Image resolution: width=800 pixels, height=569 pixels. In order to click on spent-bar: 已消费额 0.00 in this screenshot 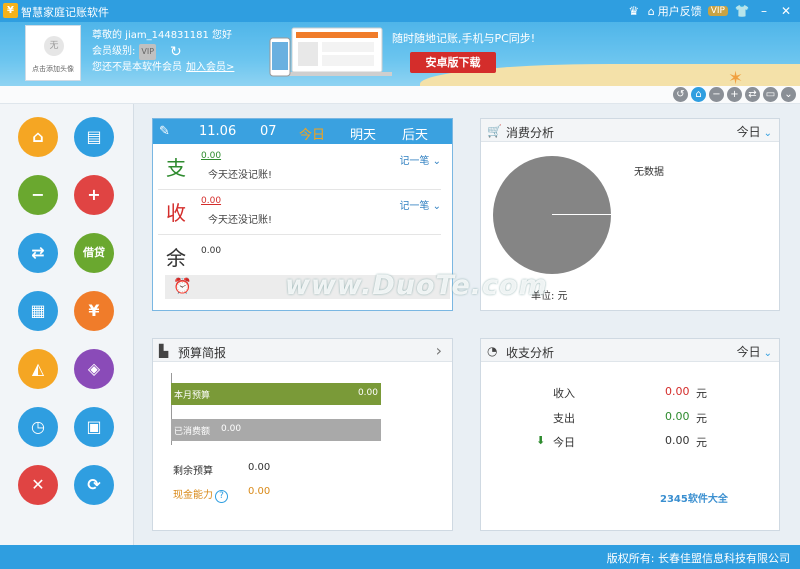, I will do `click(276, 430)`.